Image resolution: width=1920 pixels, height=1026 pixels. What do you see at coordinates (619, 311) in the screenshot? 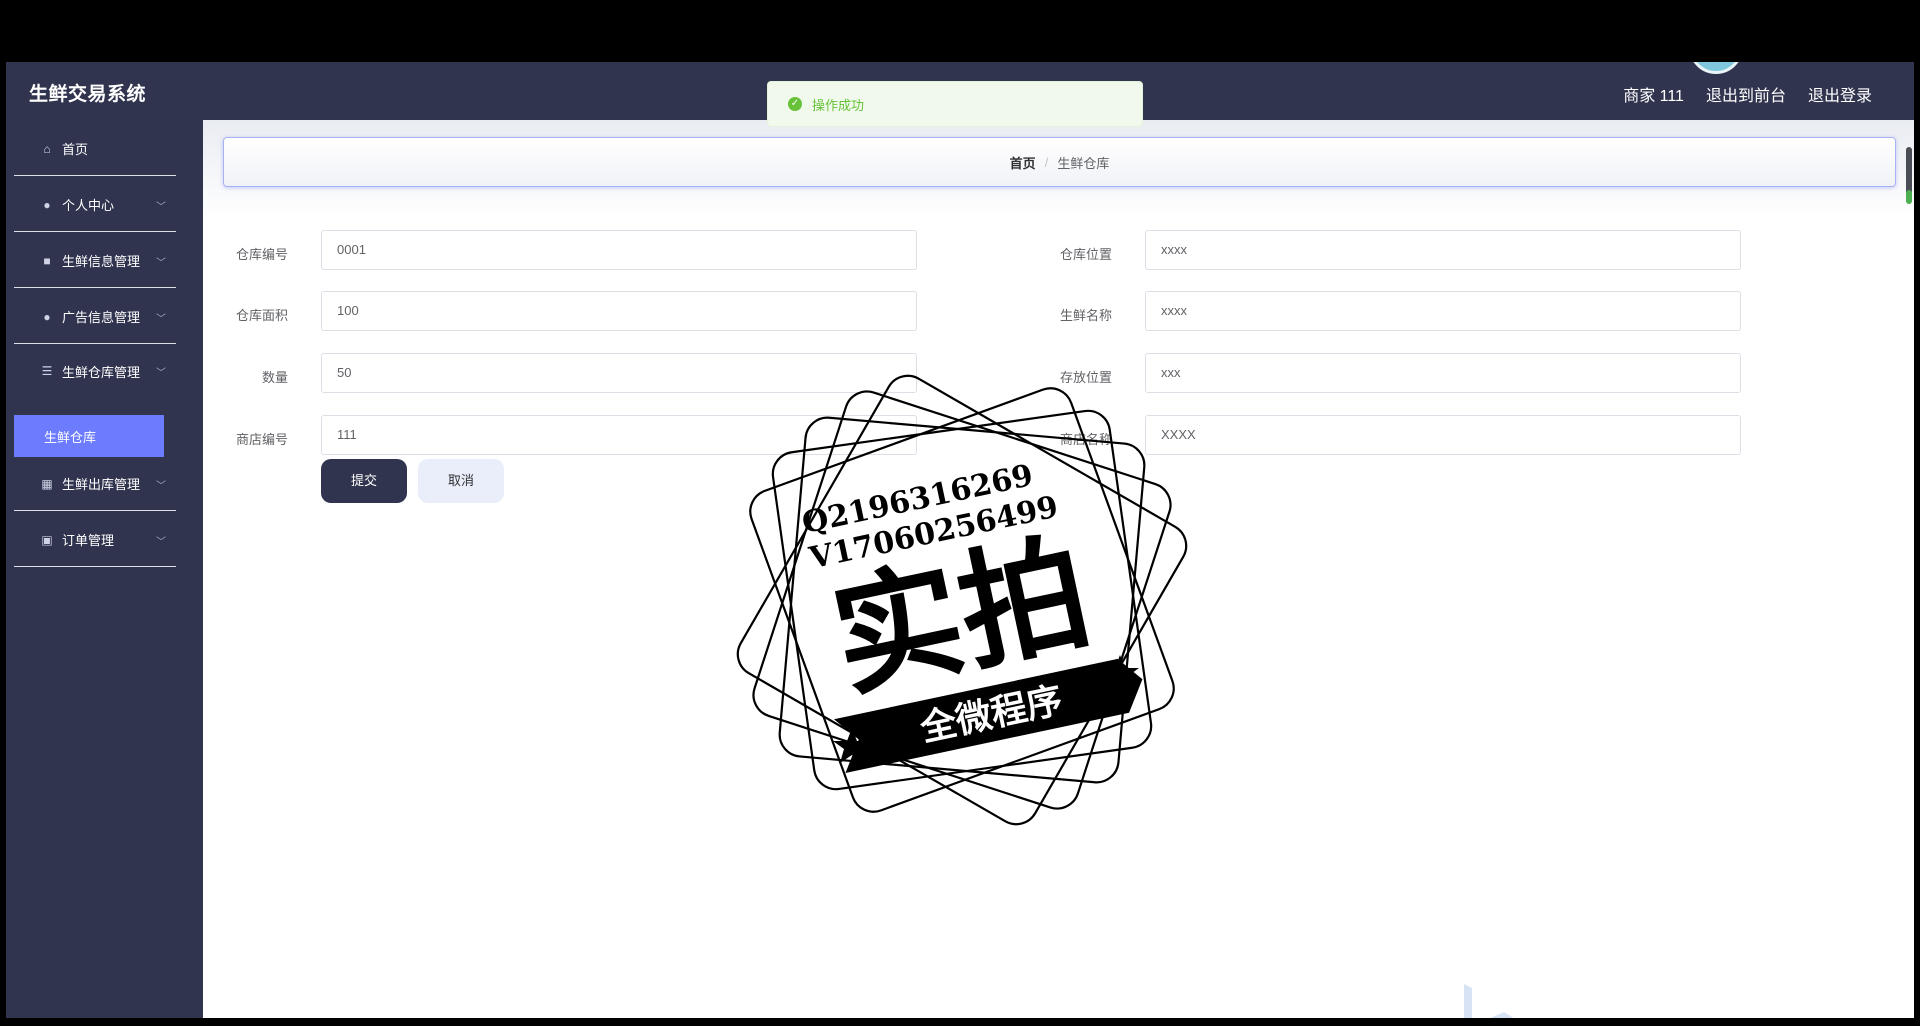
I see `warehouse-area-input: 100` at bounding box center [619, 311].